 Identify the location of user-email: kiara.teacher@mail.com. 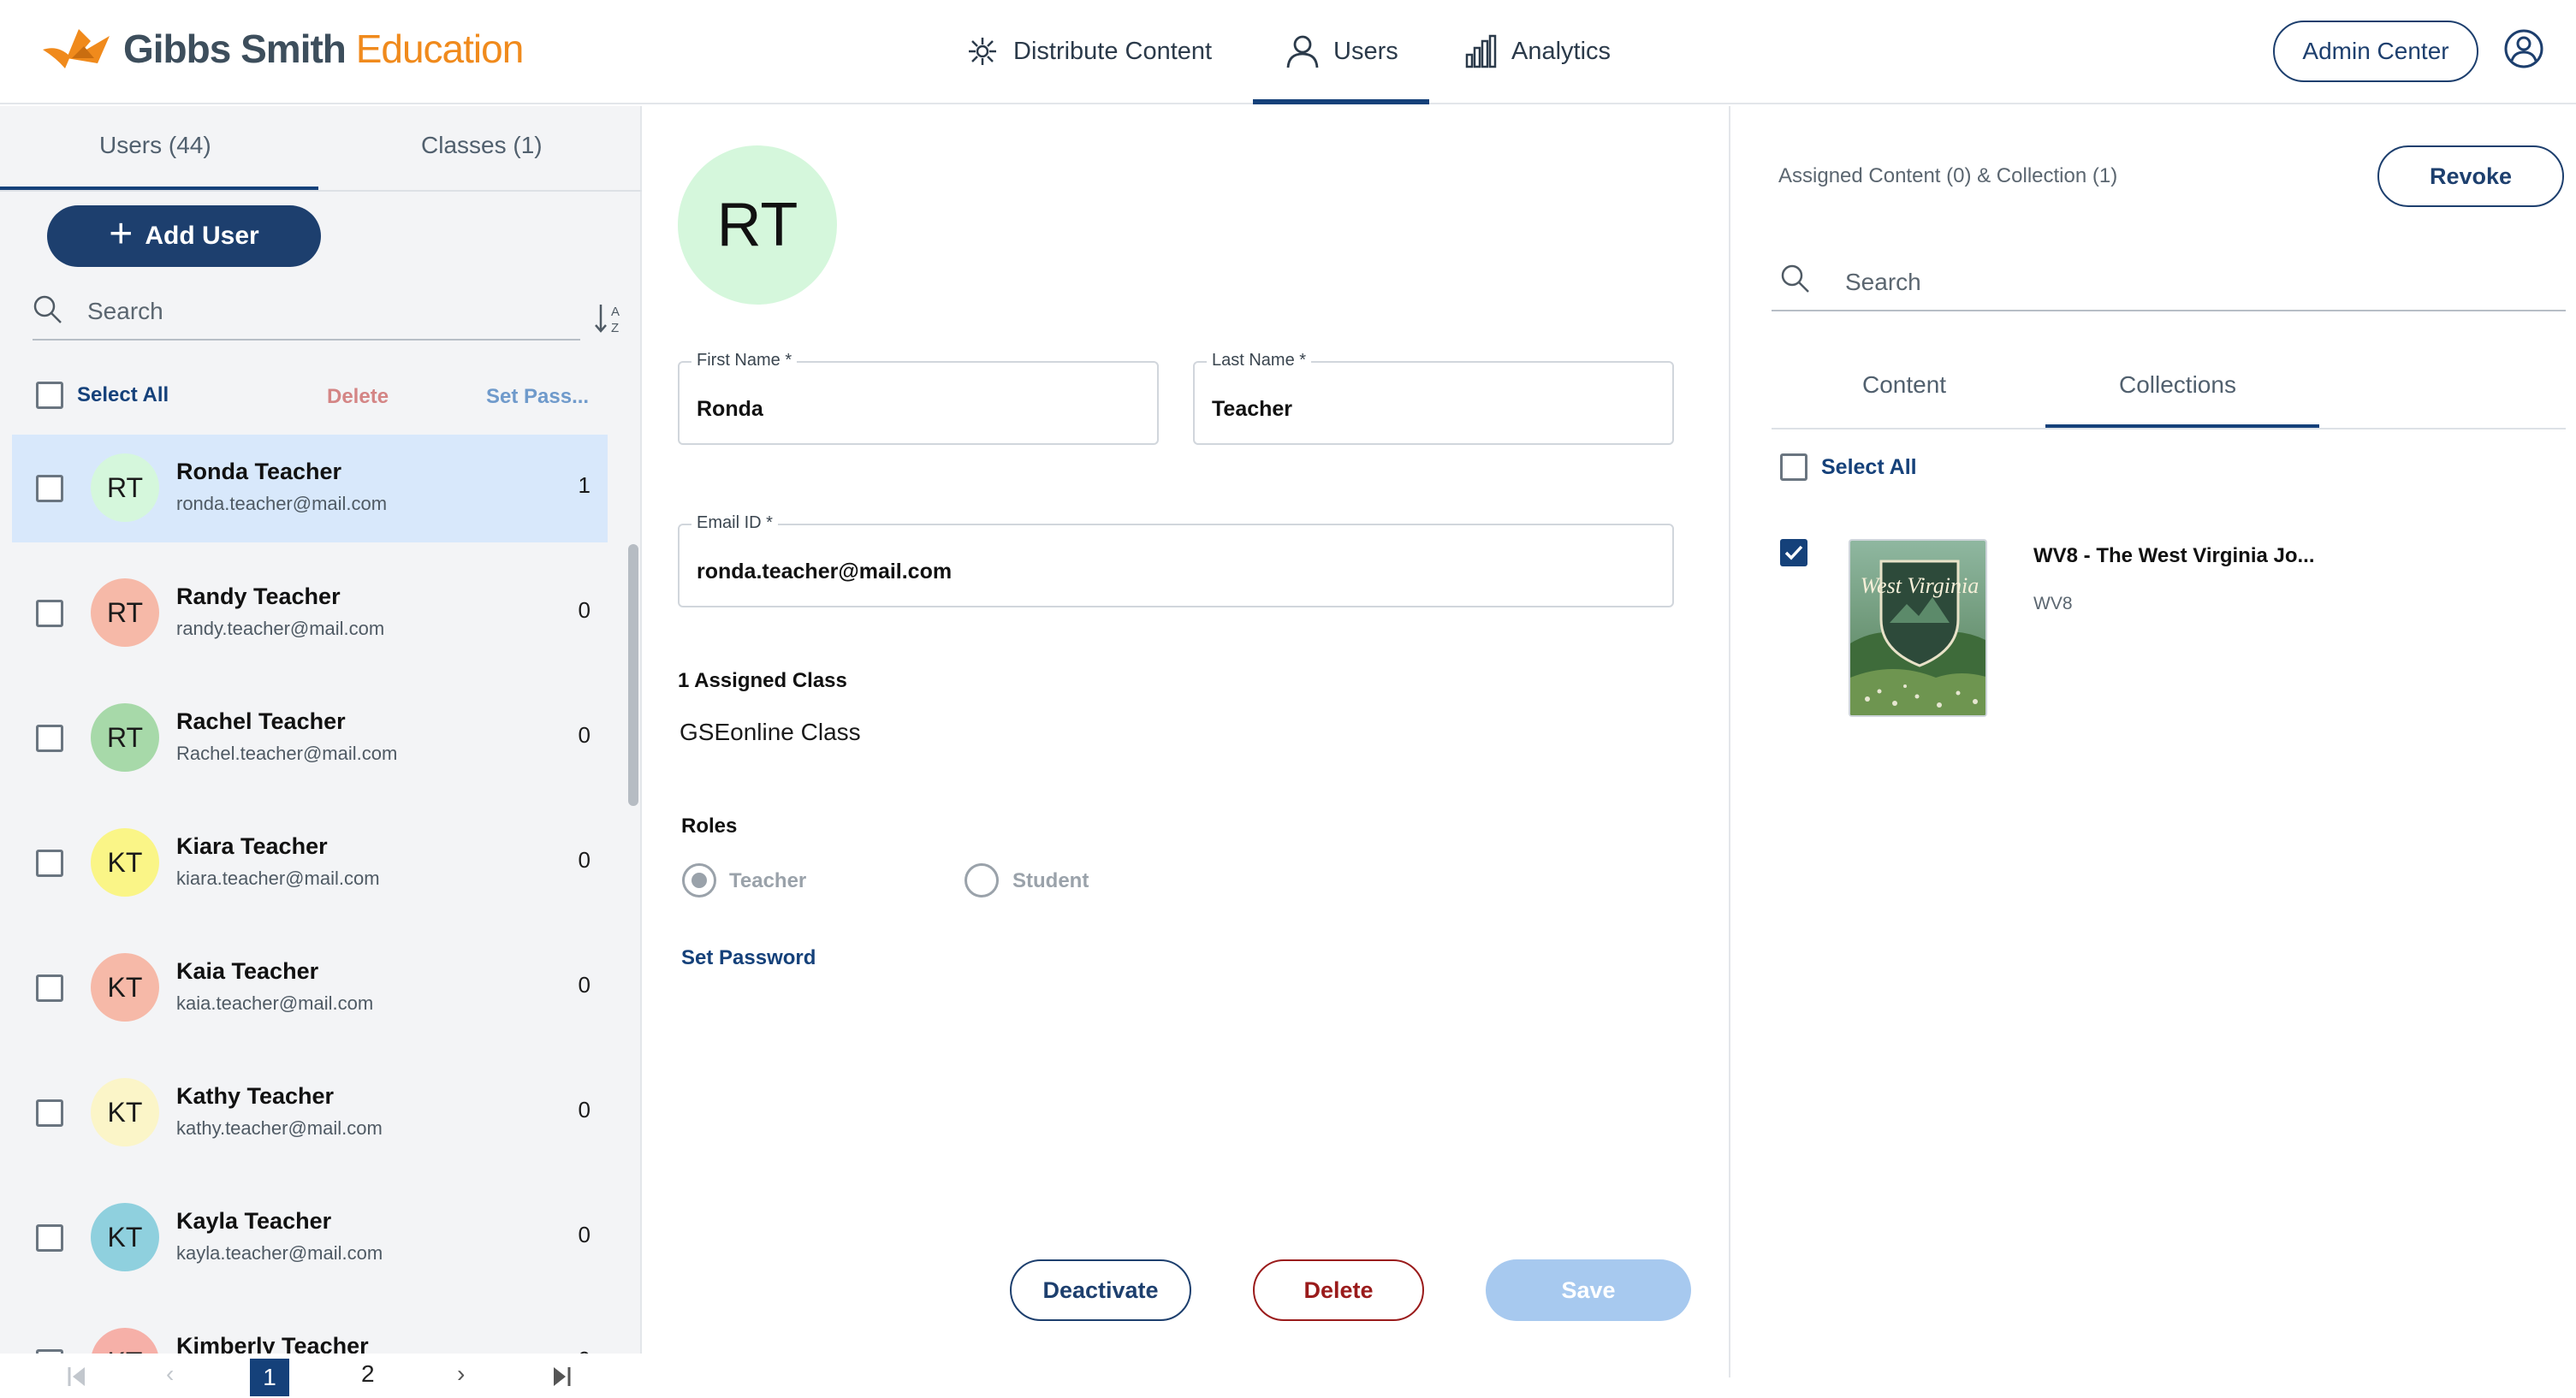
(278, 878).